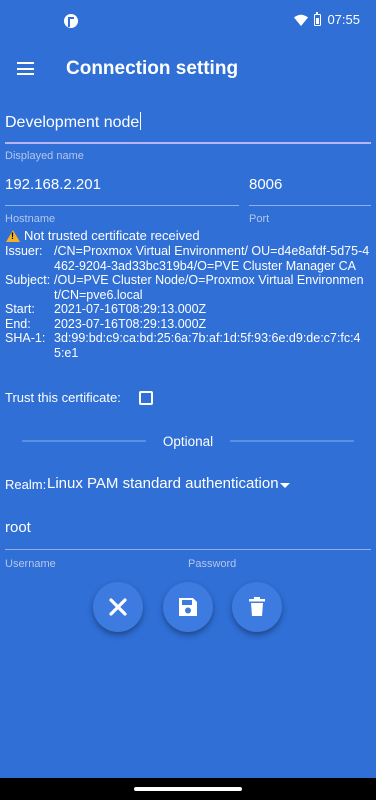 This screenshot has height=800, width=376. I want to click on trust-certificate-checkbox, so click(146, 398).